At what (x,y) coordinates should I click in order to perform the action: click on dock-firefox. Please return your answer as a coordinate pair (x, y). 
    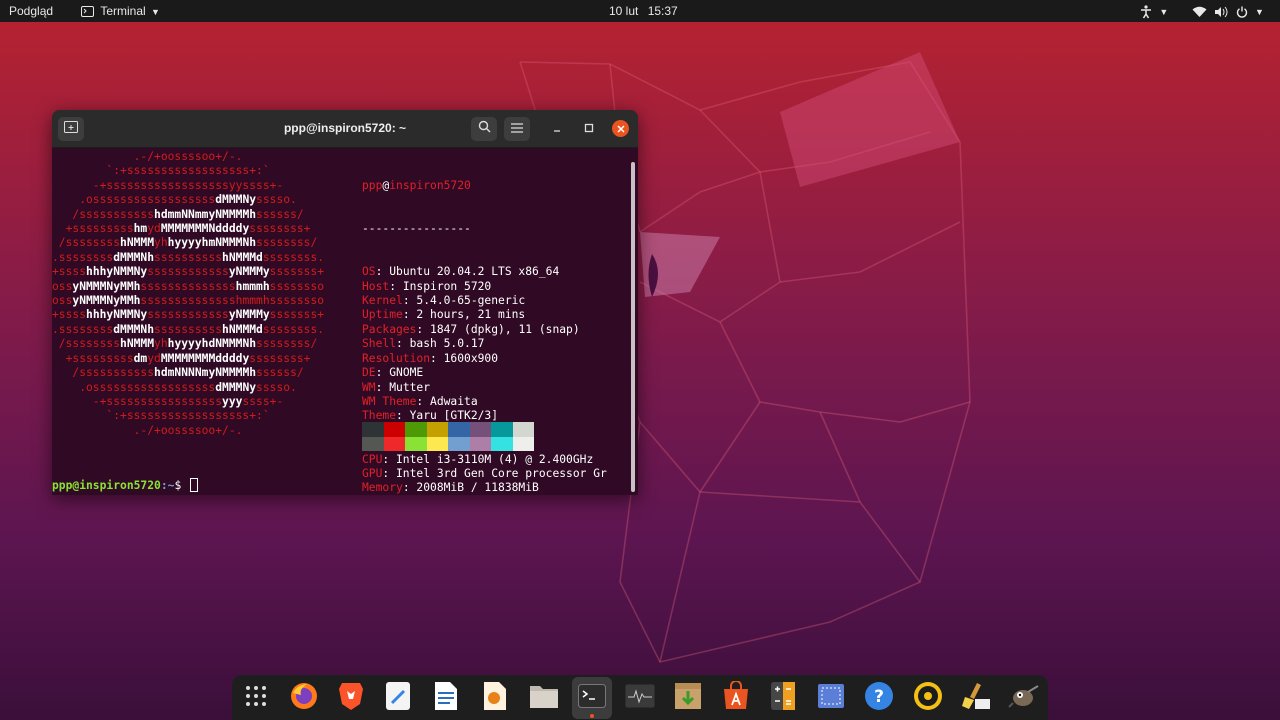
    Looking at the image, I should click on (304, 698).